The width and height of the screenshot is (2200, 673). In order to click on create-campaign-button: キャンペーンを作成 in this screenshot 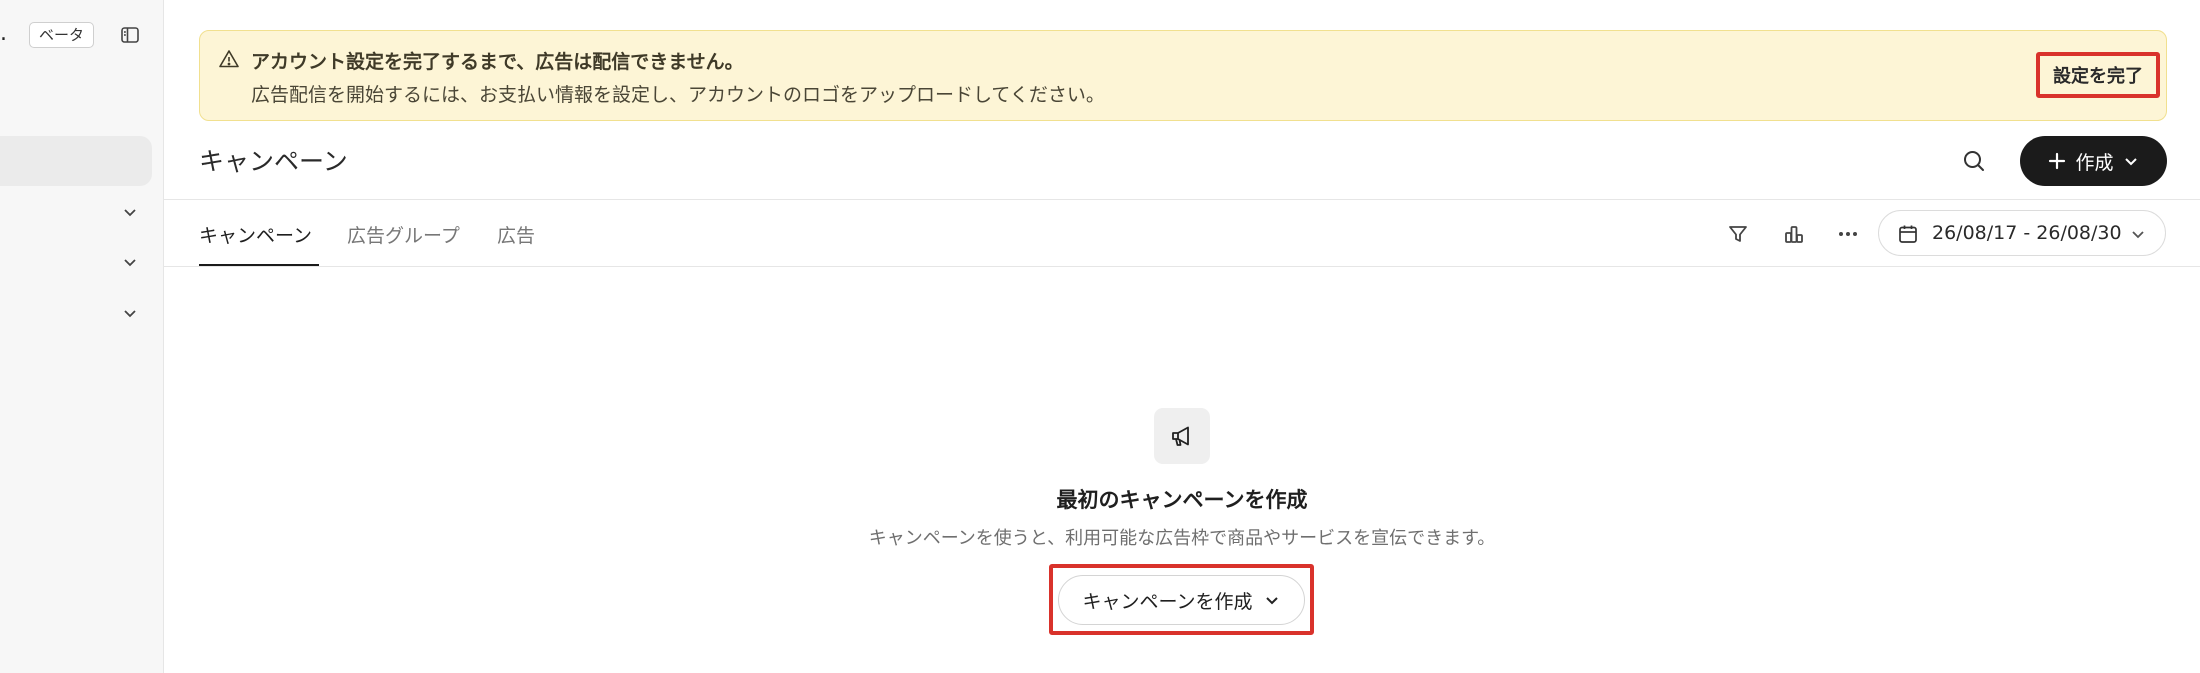, I will do `click(1181, 600)`.